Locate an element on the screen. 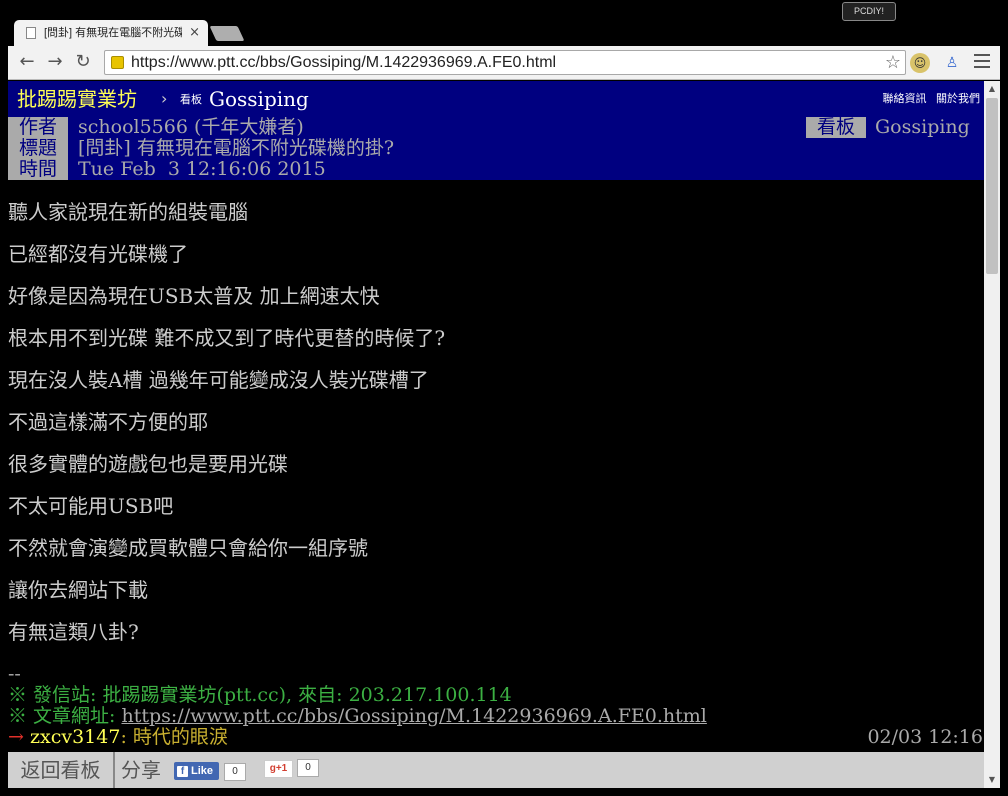  meta-author-row: 作者 school5566 (千年大嫌者) 看板 Gossiping is located at coordinates (496, 127).